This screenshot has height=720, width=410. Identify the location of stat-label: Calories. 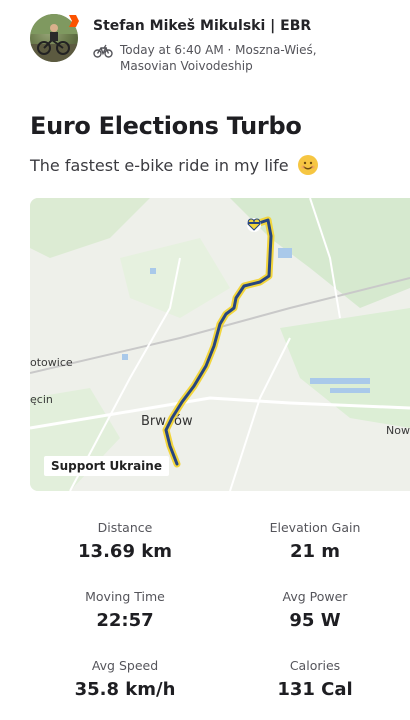
(315, 665).